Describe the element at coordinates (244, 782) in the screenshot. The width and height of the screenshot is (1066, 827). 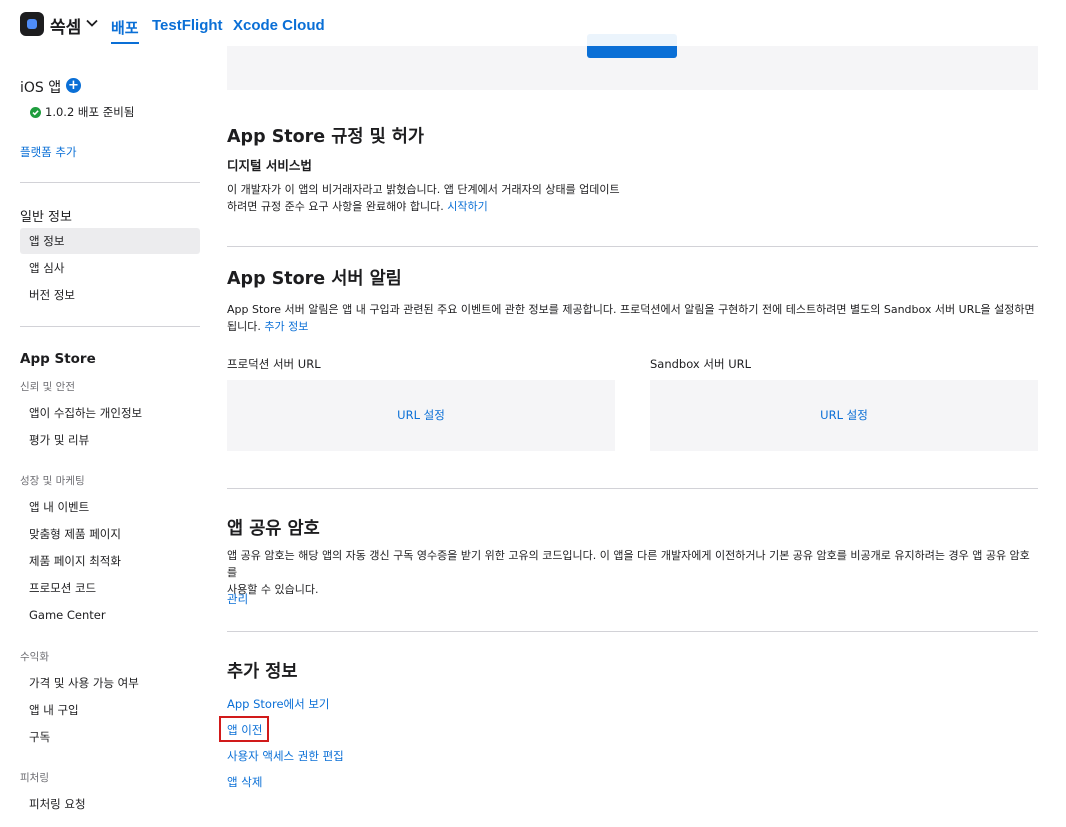
I see `delete-app-link: 앱 삭제` at that location.